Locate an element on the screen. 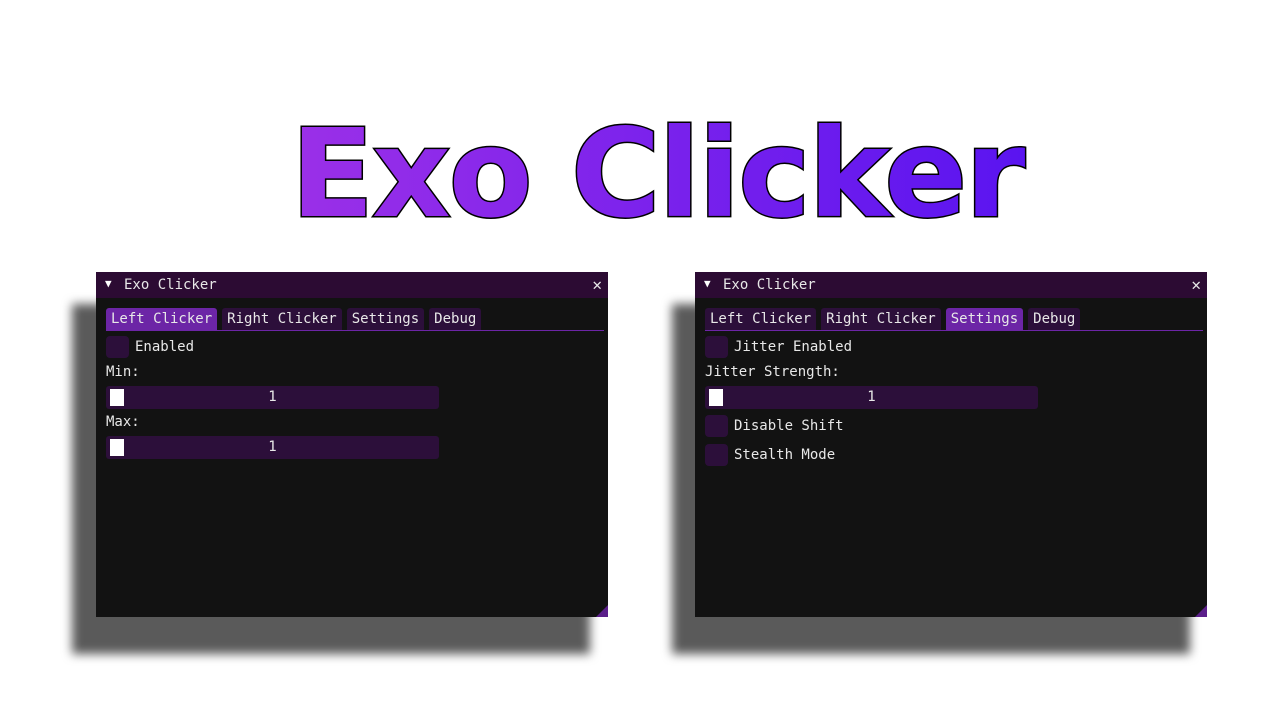 This screenshot has width=1280, height=720. min-slider-value: 1 is located at coordinates (272, 397).